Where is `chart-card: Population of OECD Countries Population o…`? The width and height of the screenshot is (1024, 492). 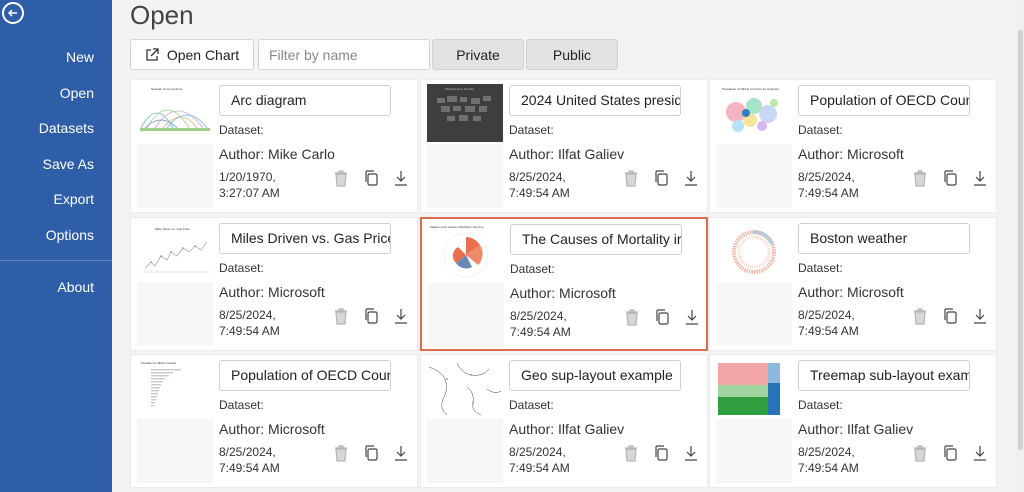 chart-card: Population of OECD Countries Population o… is located at coordinates (274, 421).